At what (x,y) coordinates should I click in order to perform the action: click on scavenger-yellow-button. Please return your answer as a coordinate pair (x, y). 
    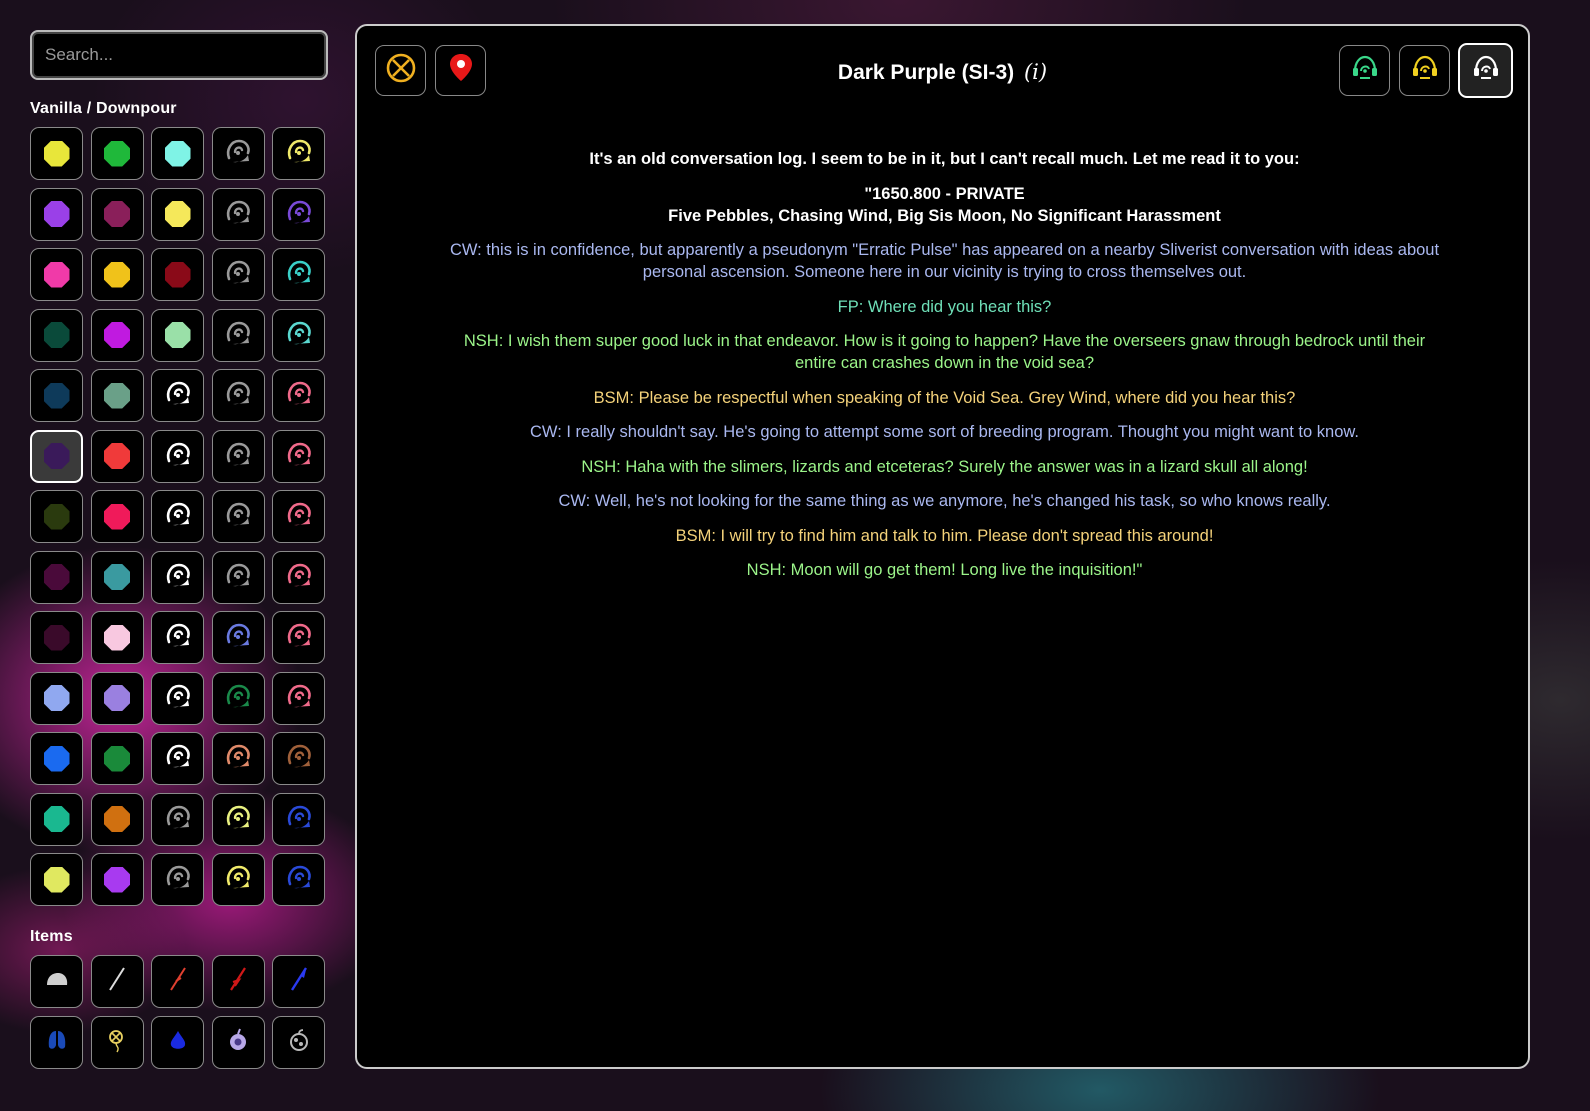
    Looking at the image, I should click on (1424, 70).